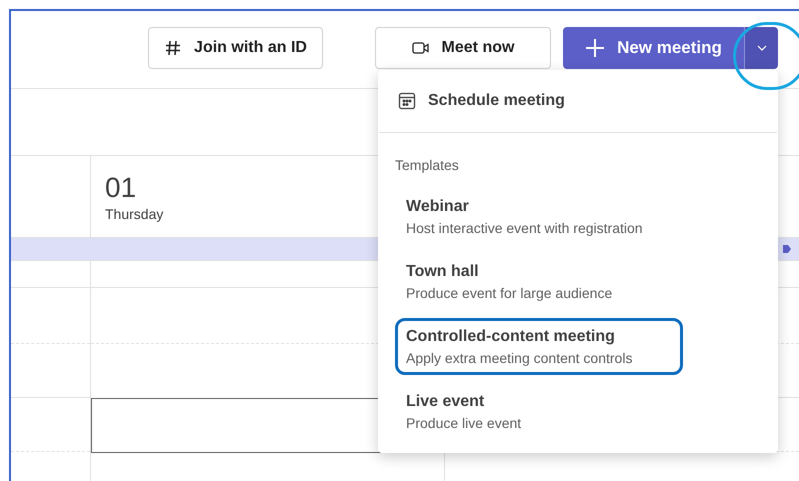 Image resolution: width=799 pixels, height=481 pixels. What do you see at coordinates (427, 165) in the screenshot?
I see `section-heading: Templates` at bounding box center [427, 165].